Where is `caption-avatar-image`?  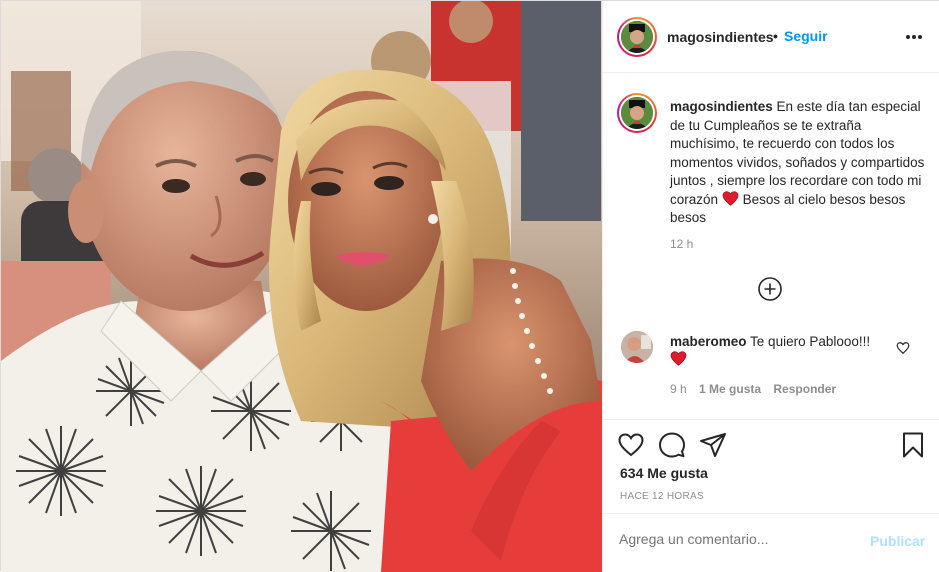
caption-avatar-image is located at coordinates (637, 113).